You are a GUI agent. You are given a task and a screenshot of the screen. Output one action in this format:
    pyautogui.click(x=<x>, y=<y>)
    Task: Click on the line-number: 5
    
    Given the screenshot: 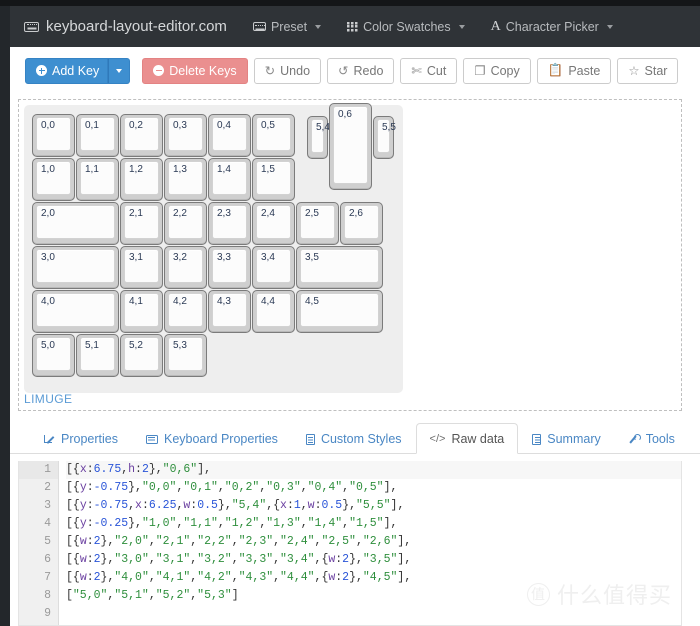 What is the action you would take?
    pyautogui.click(x=47, y=541)
    